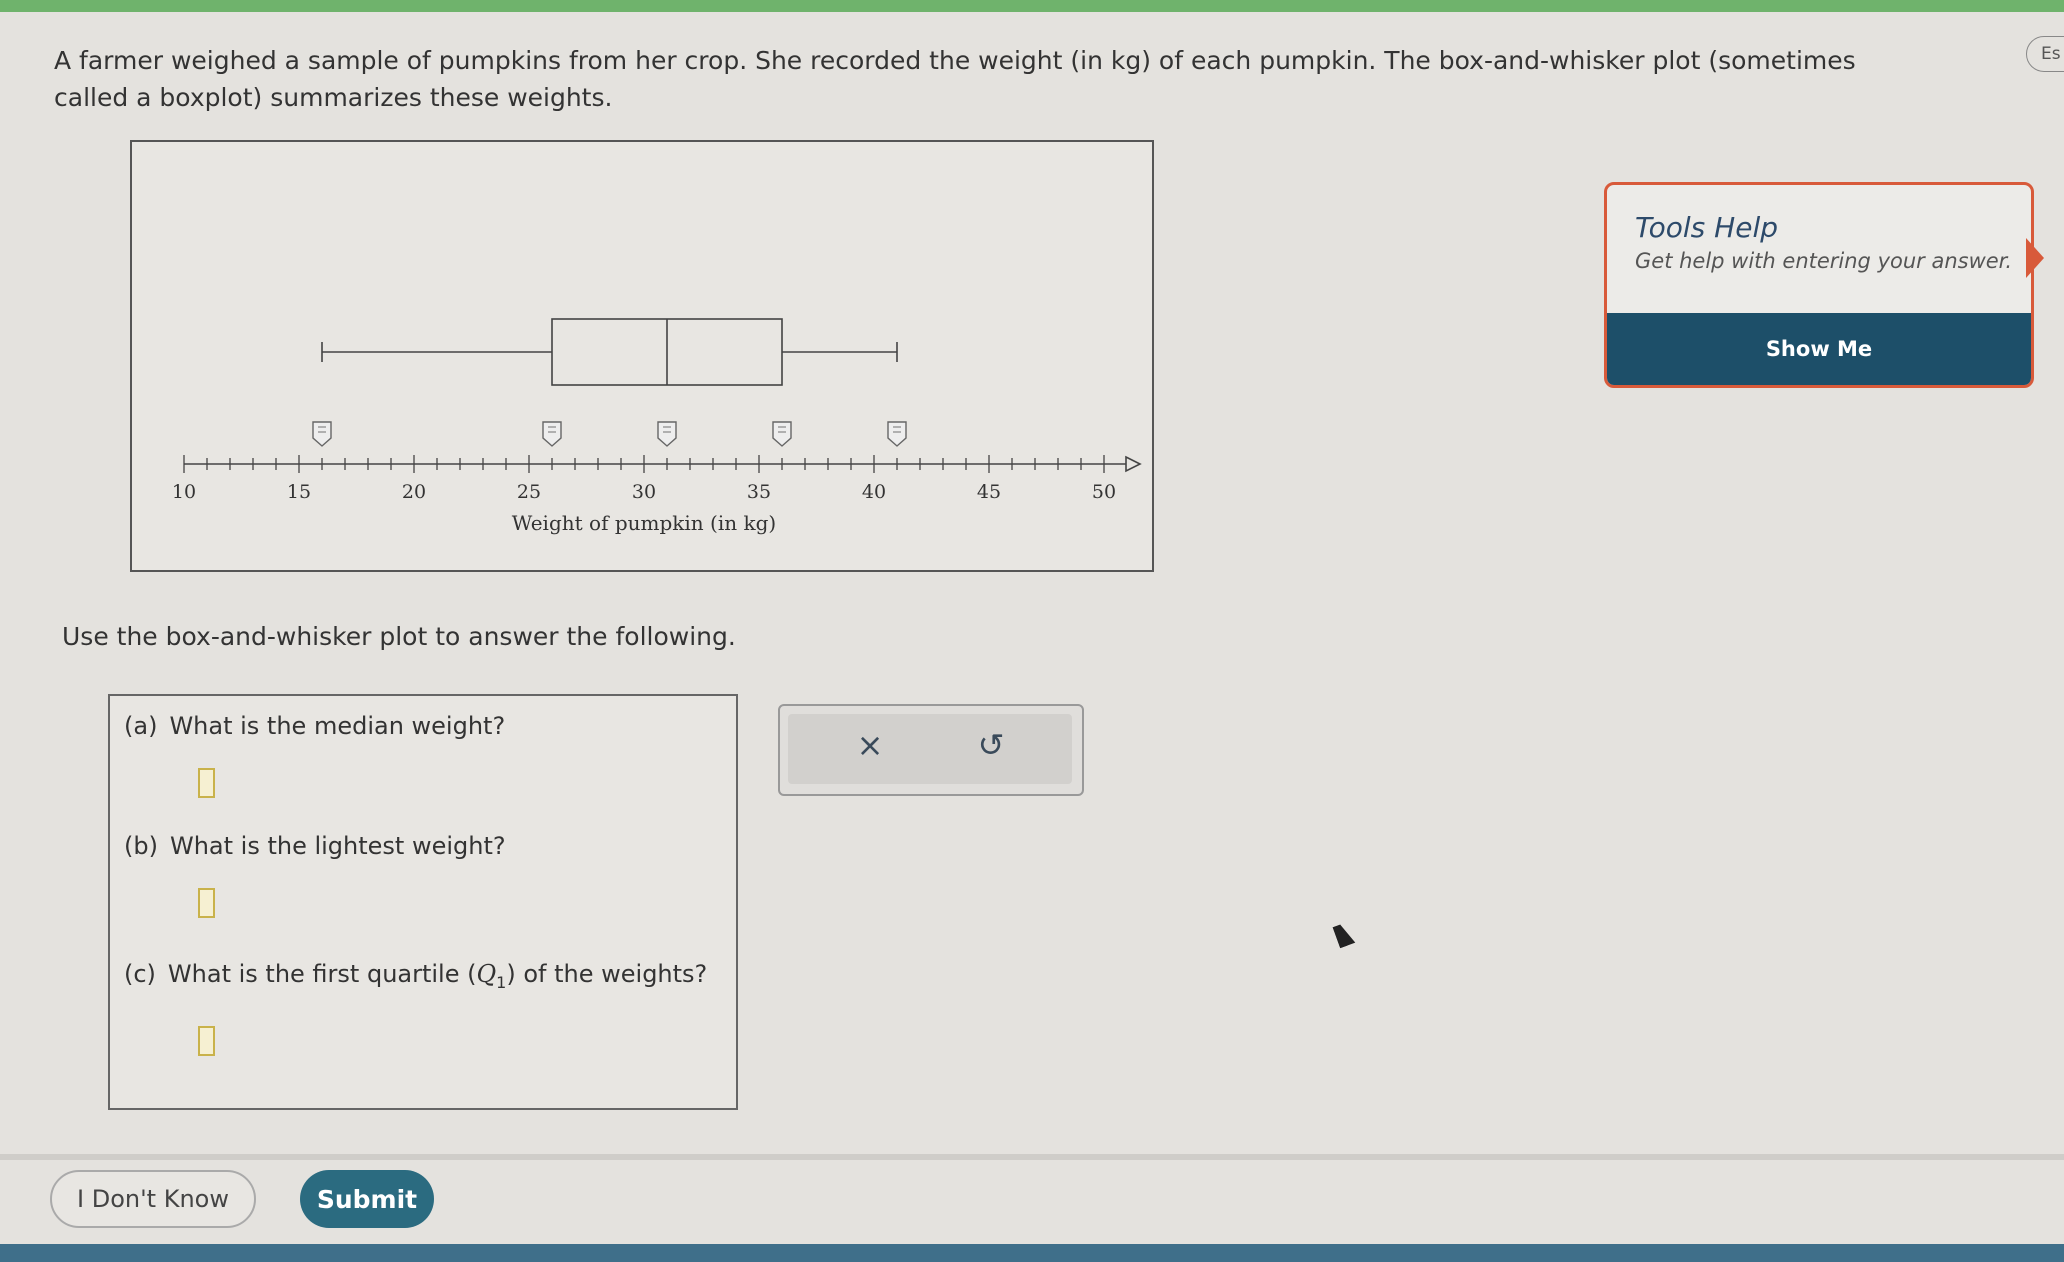 Image resolution: width=2064 pixels, height=1262 pixels. What do you see at coordinates (644, 523) in the screenshot?
I see `x-axis-label: Weight of pumpkin (in kg)` at bounding box center [644, 523].